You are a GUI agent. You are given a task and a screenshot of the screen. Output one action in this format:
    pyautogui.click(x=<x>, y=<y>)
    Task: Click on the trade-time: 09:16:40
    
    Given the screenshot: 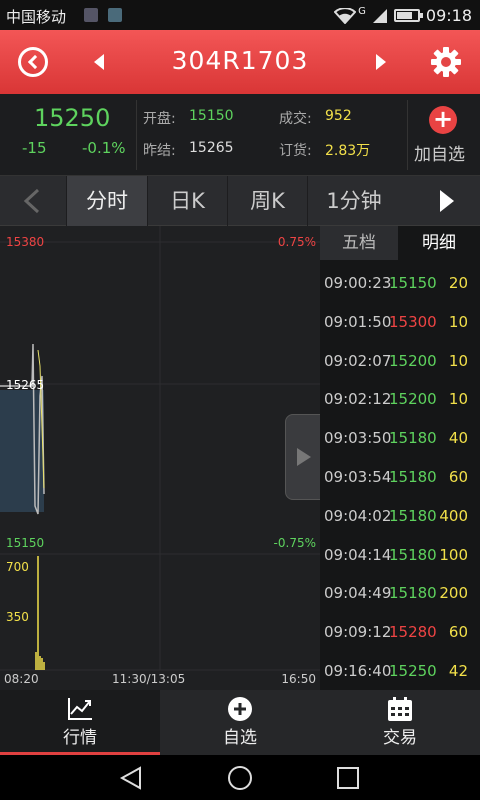 What is the action you would take?
    pyautogui.click(x=358, y=671)
    